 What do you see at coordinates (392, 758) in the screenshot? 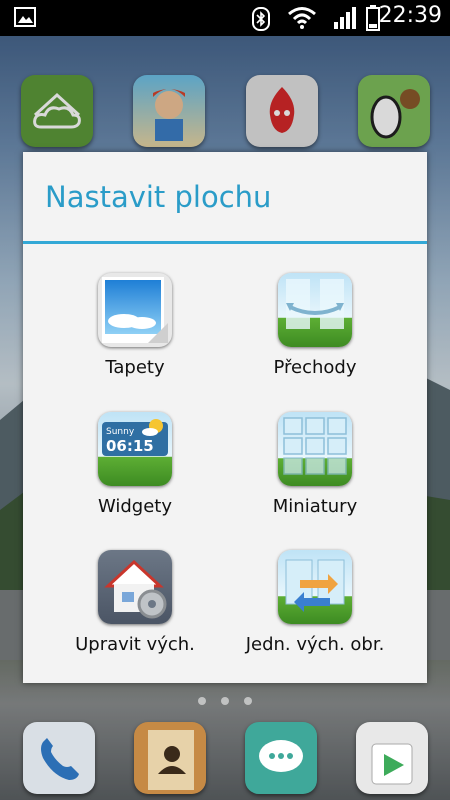
I see `play-store-icon` at bounding box center [392, 758].